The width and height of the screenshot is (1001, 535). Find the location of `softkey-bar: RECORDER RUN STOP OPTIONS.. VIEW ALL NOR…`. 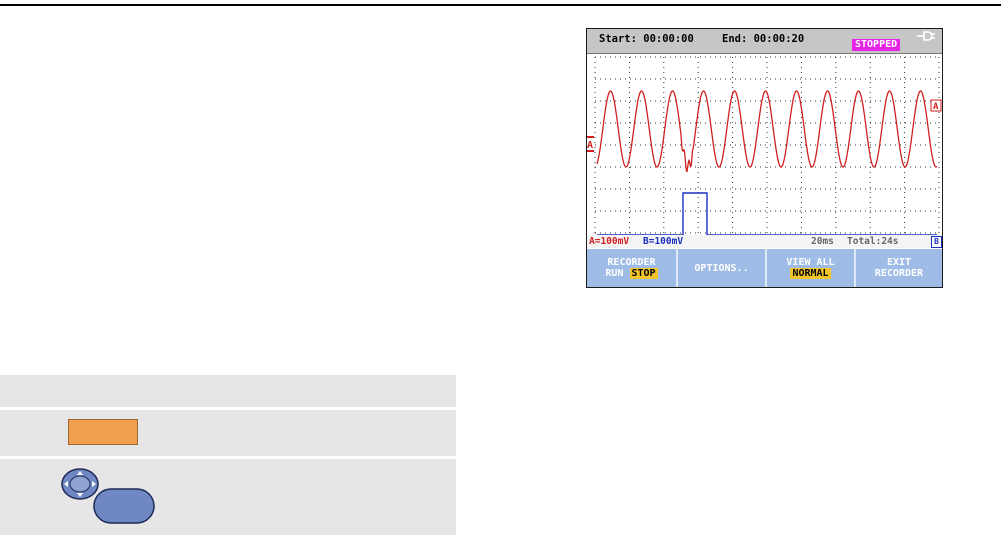

softkey-bar: RECORDER RUN STOP OPTIONS.. VIEW ALL NOR… is located at coordinates (764, 268).